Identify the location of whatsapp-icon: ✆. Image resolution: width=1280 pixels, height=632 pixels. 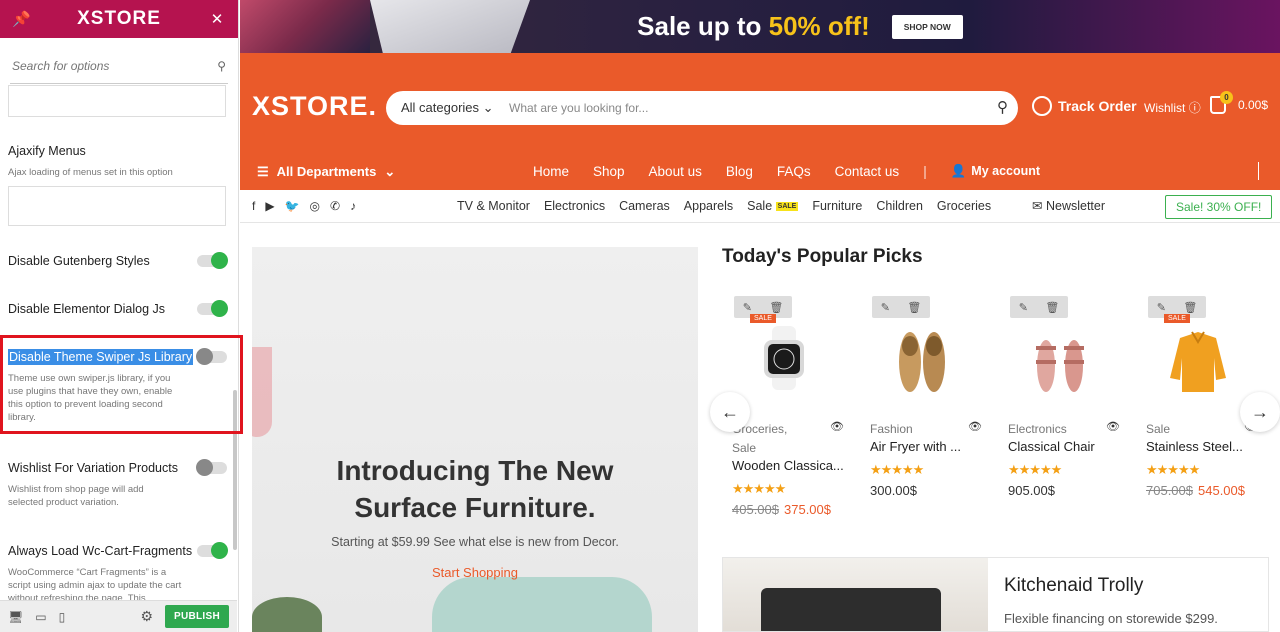
(335, 206).